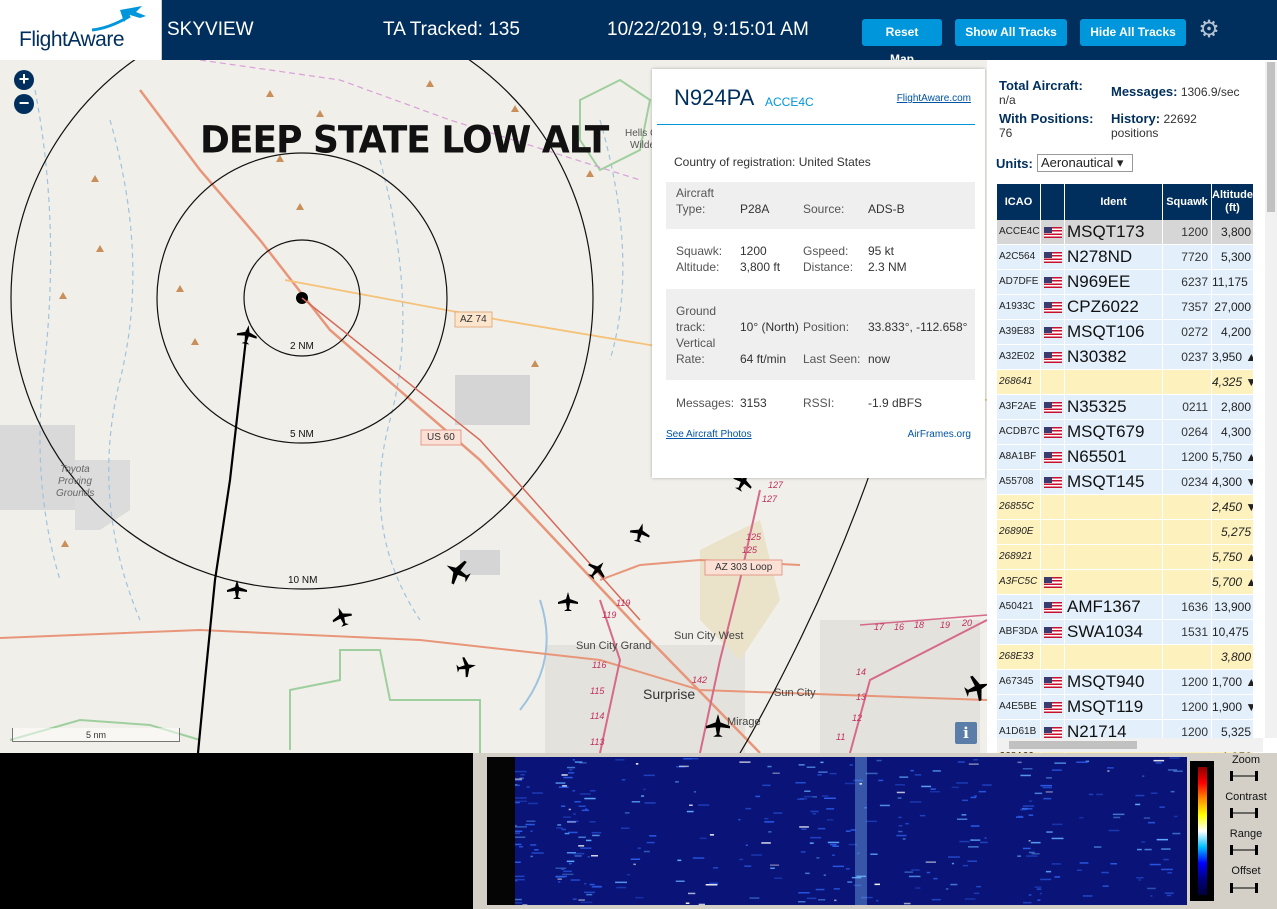  I want to click on table-row: A2C564 N278ND 7720 5,300, so click(1125, 257).